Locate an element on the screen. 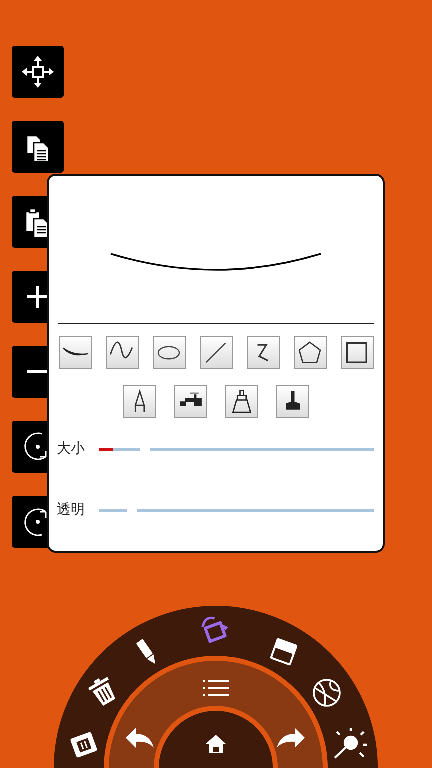 Image resolution: width=432 pixels, height=768 pixels. move-icon is located at coordinates (38, 72).